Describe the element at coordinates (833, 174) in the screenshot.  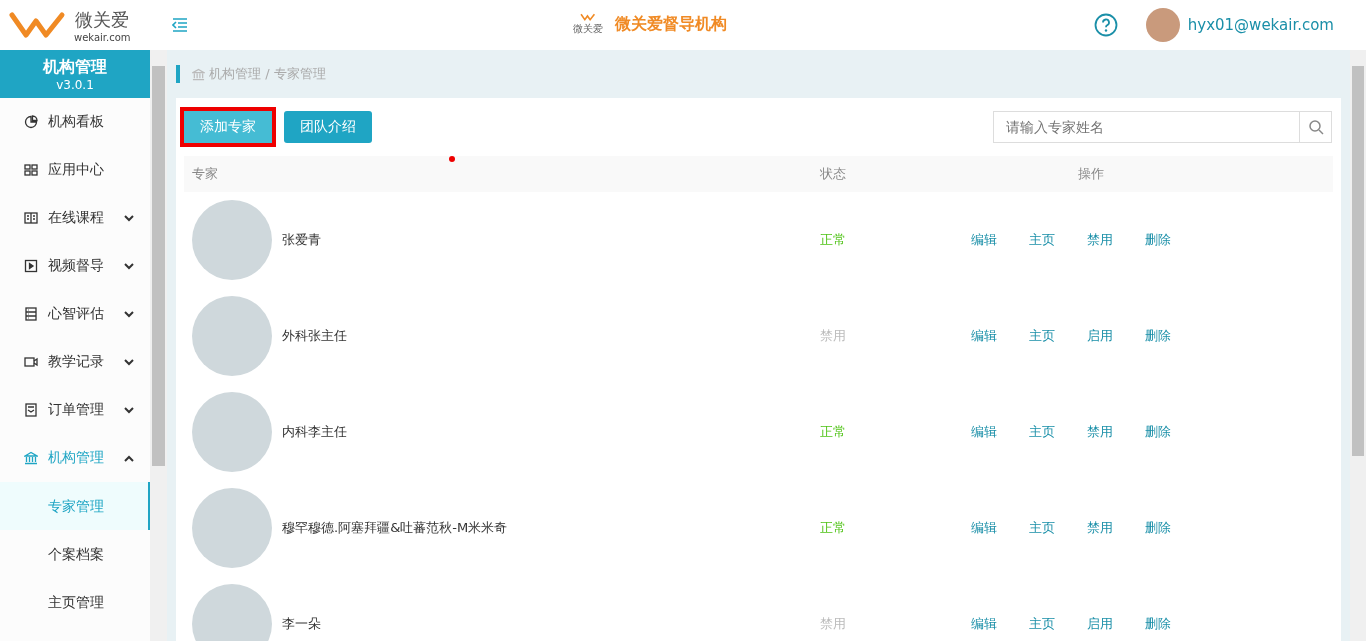
I see `column-header: 状态` at that location.